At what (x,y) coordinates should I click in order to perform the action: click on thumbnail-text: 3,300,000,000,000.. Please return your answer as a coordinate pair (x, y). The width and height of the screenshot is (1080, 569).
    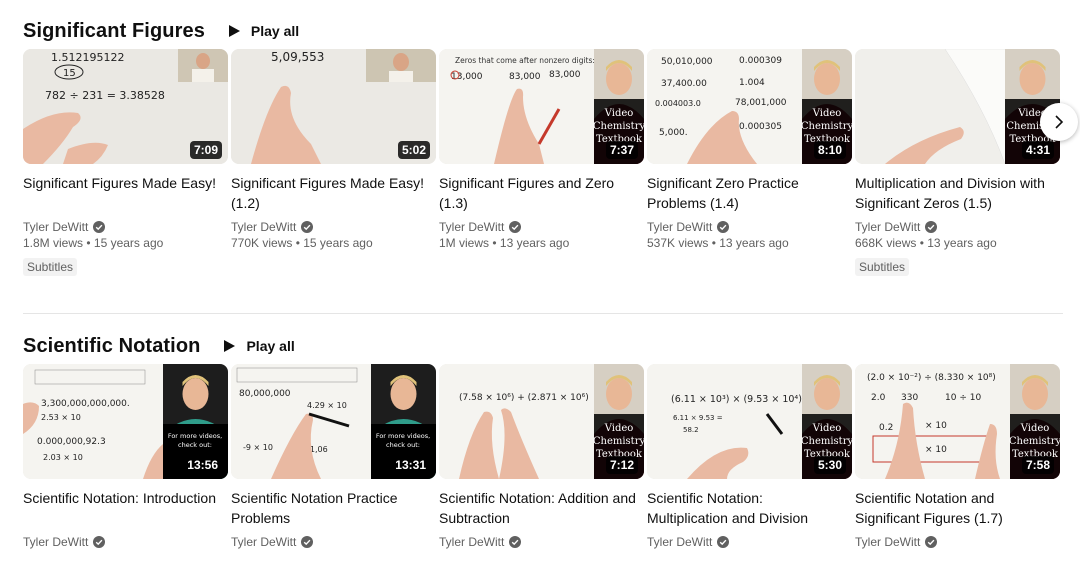
    Looking at the image, I should click on (85, 404).